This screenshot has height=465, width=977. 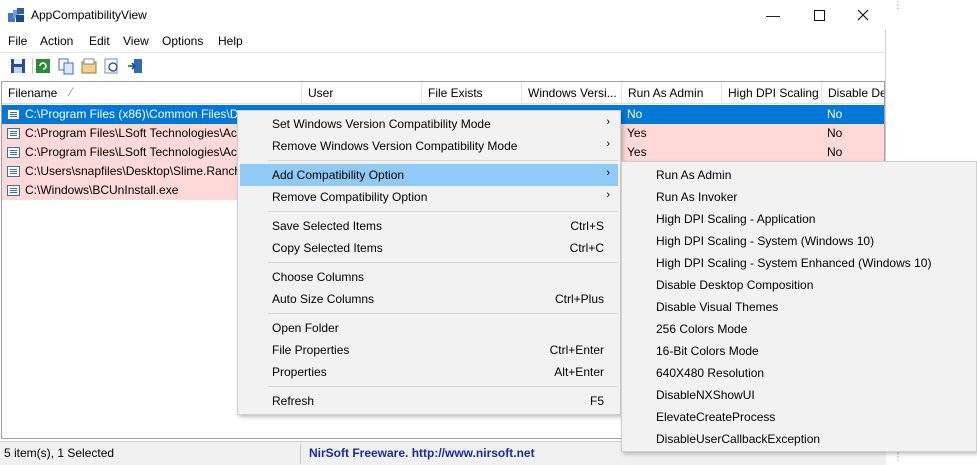 What do you see at coordinates (716, 417) in the screenshot?
I see `submenu-item-label: ElevateCreateProcess` at bounding box center [716, 417].